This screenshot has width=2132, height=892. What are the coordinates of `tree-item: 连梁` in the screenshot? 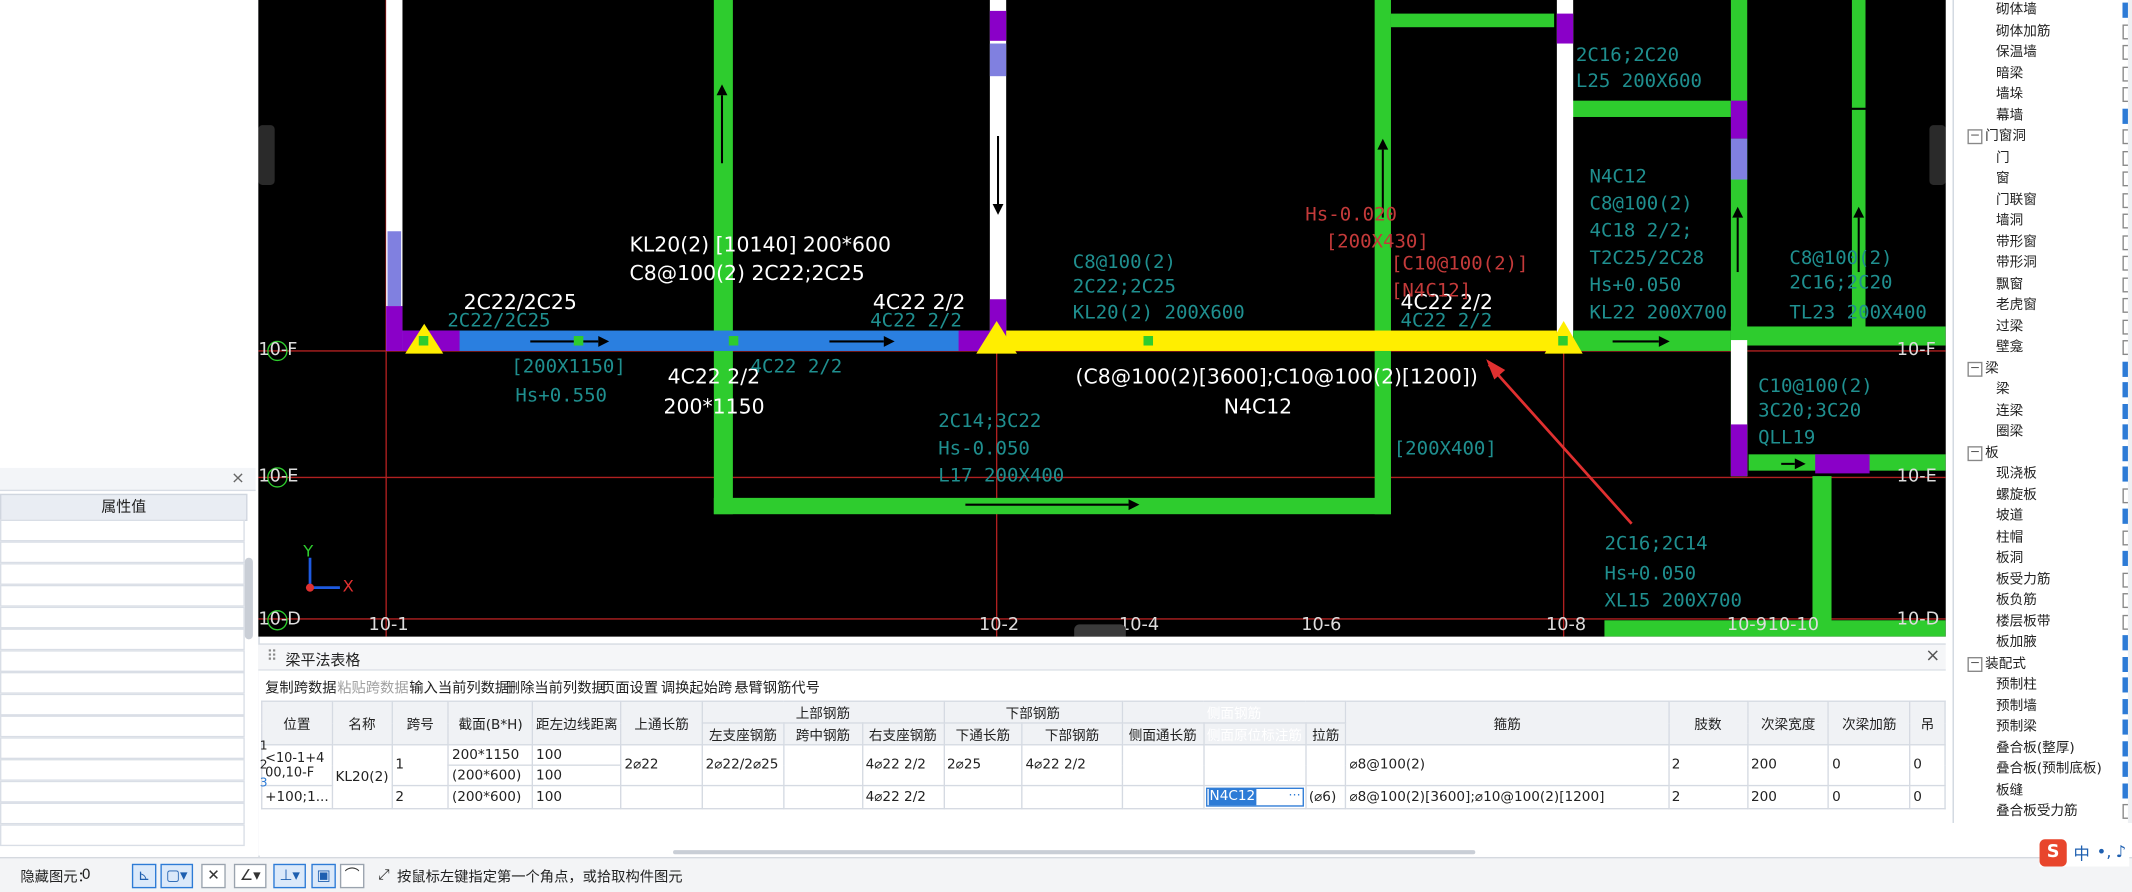 It's located at (2043, 411).